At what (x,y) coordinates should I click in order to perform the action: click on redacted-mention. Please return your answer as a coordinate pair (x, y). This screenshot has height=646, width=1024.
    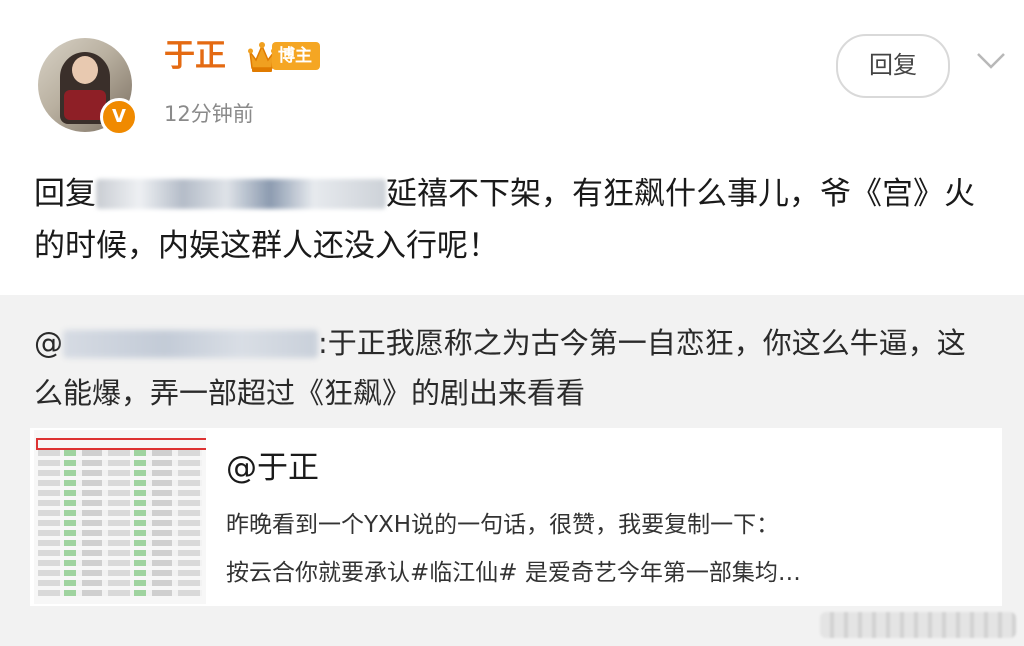
    Looking at the image, I should click on (190, 344).